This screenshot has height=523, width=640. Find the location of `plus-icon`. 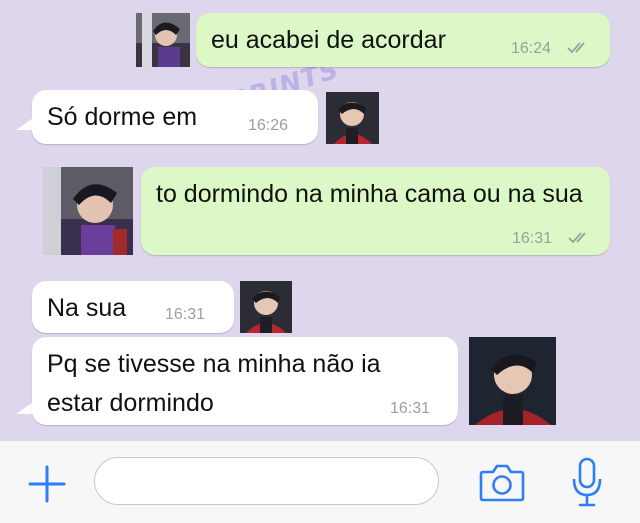

plus-icon is located at coordinates (47, 484).